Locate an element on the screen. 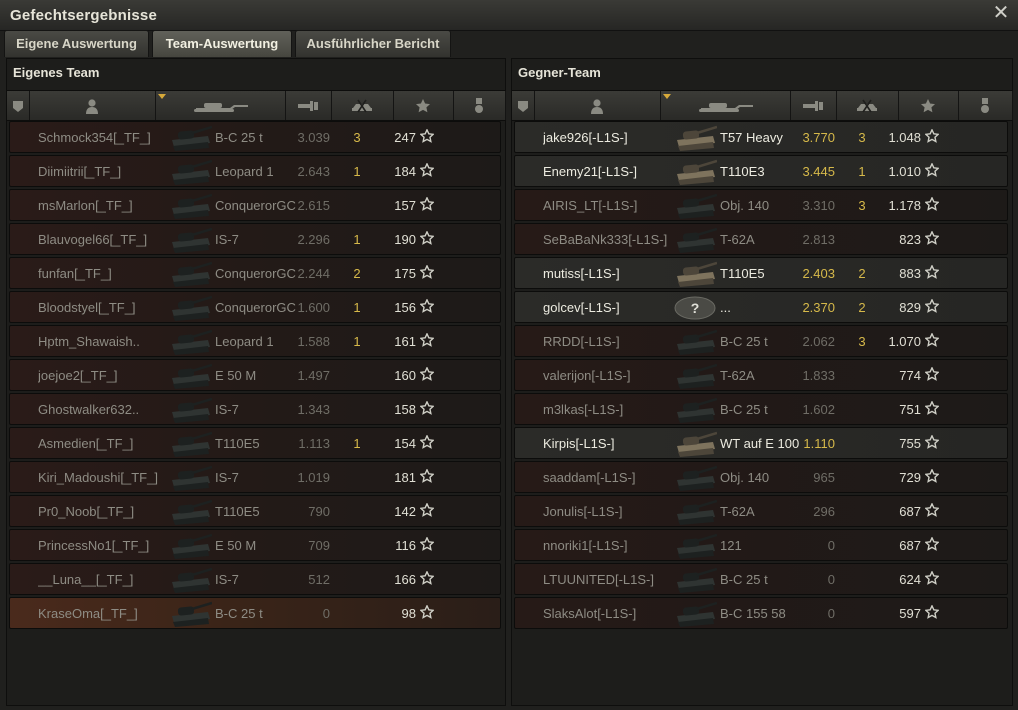 The height and width of the screenshot is (710, 1018). player-row: msMarlon[_TF_] ConquerorGC 2.615 157 is located at coordinates (255, 205).